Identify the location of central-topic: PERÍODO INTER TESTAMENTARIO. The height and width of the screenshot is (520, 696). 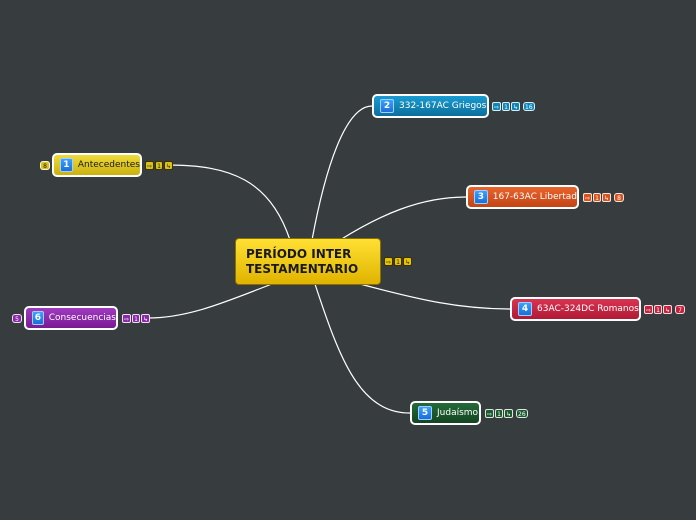
(308, 261).